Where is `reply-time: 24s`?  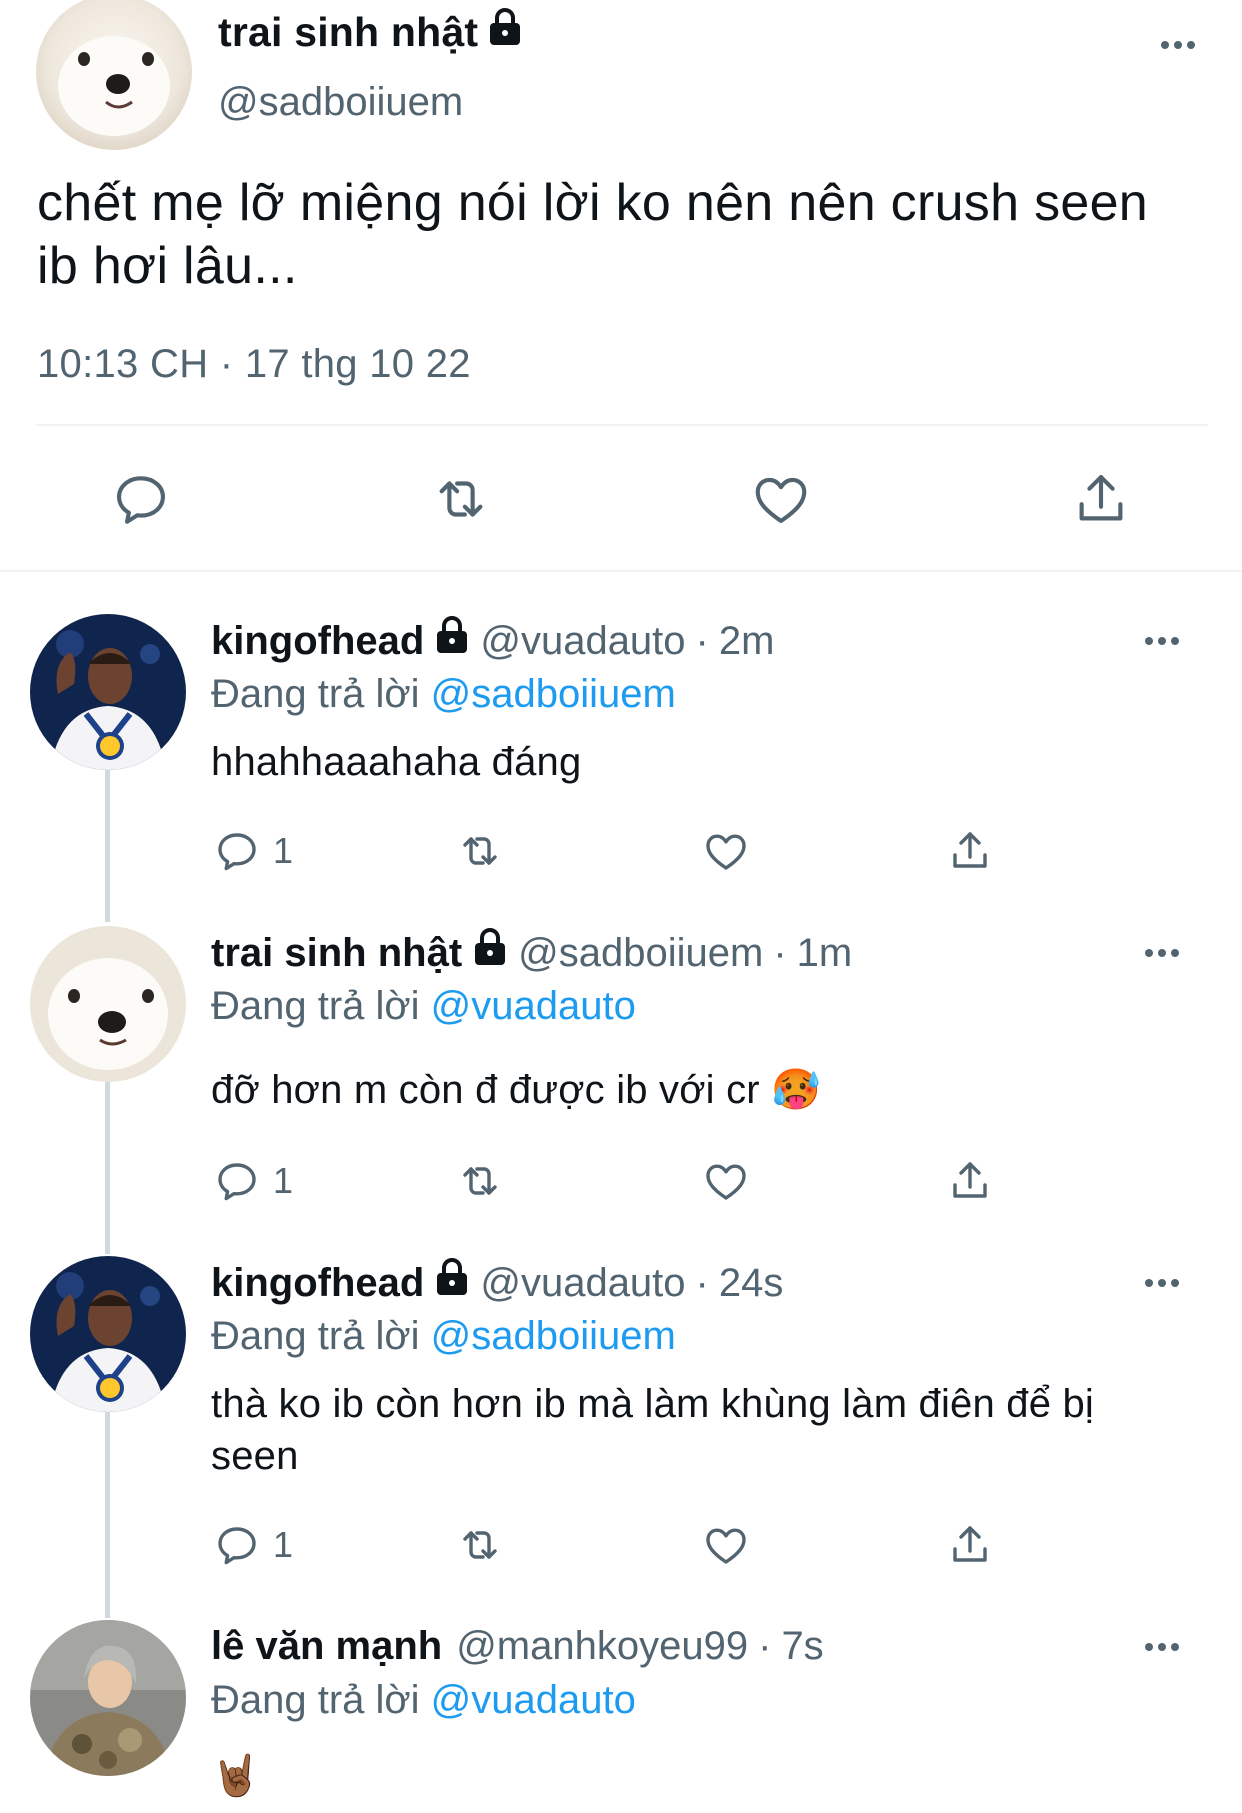
reply-time: 24s is located at coordinates (751, 1283).